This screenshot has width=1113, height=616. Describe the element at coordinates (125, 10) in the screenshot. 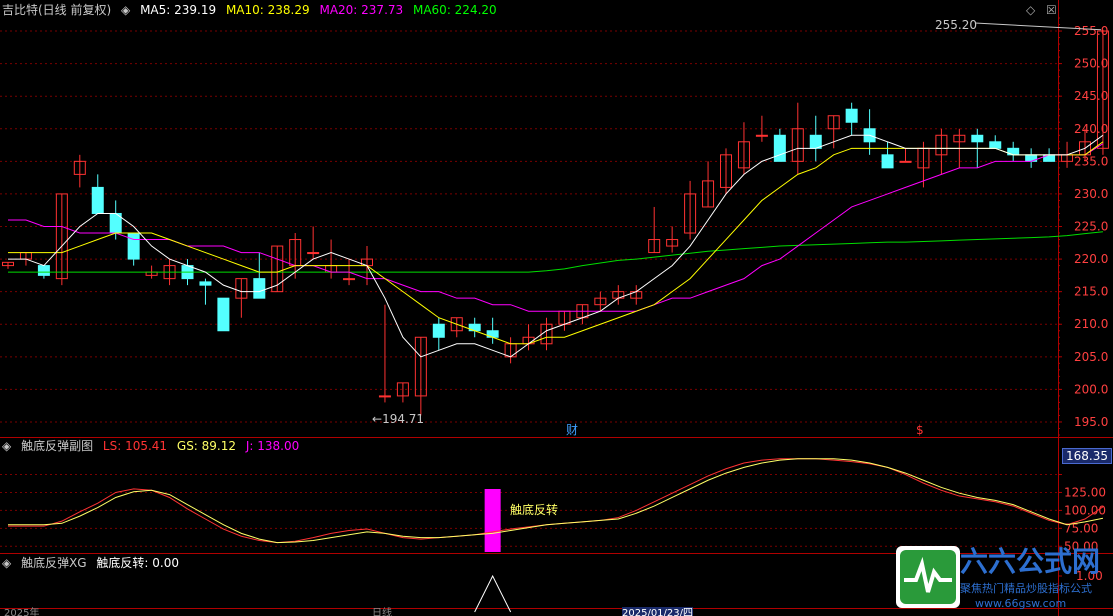

I see `ma-collapse-icon: ◈` at that location.